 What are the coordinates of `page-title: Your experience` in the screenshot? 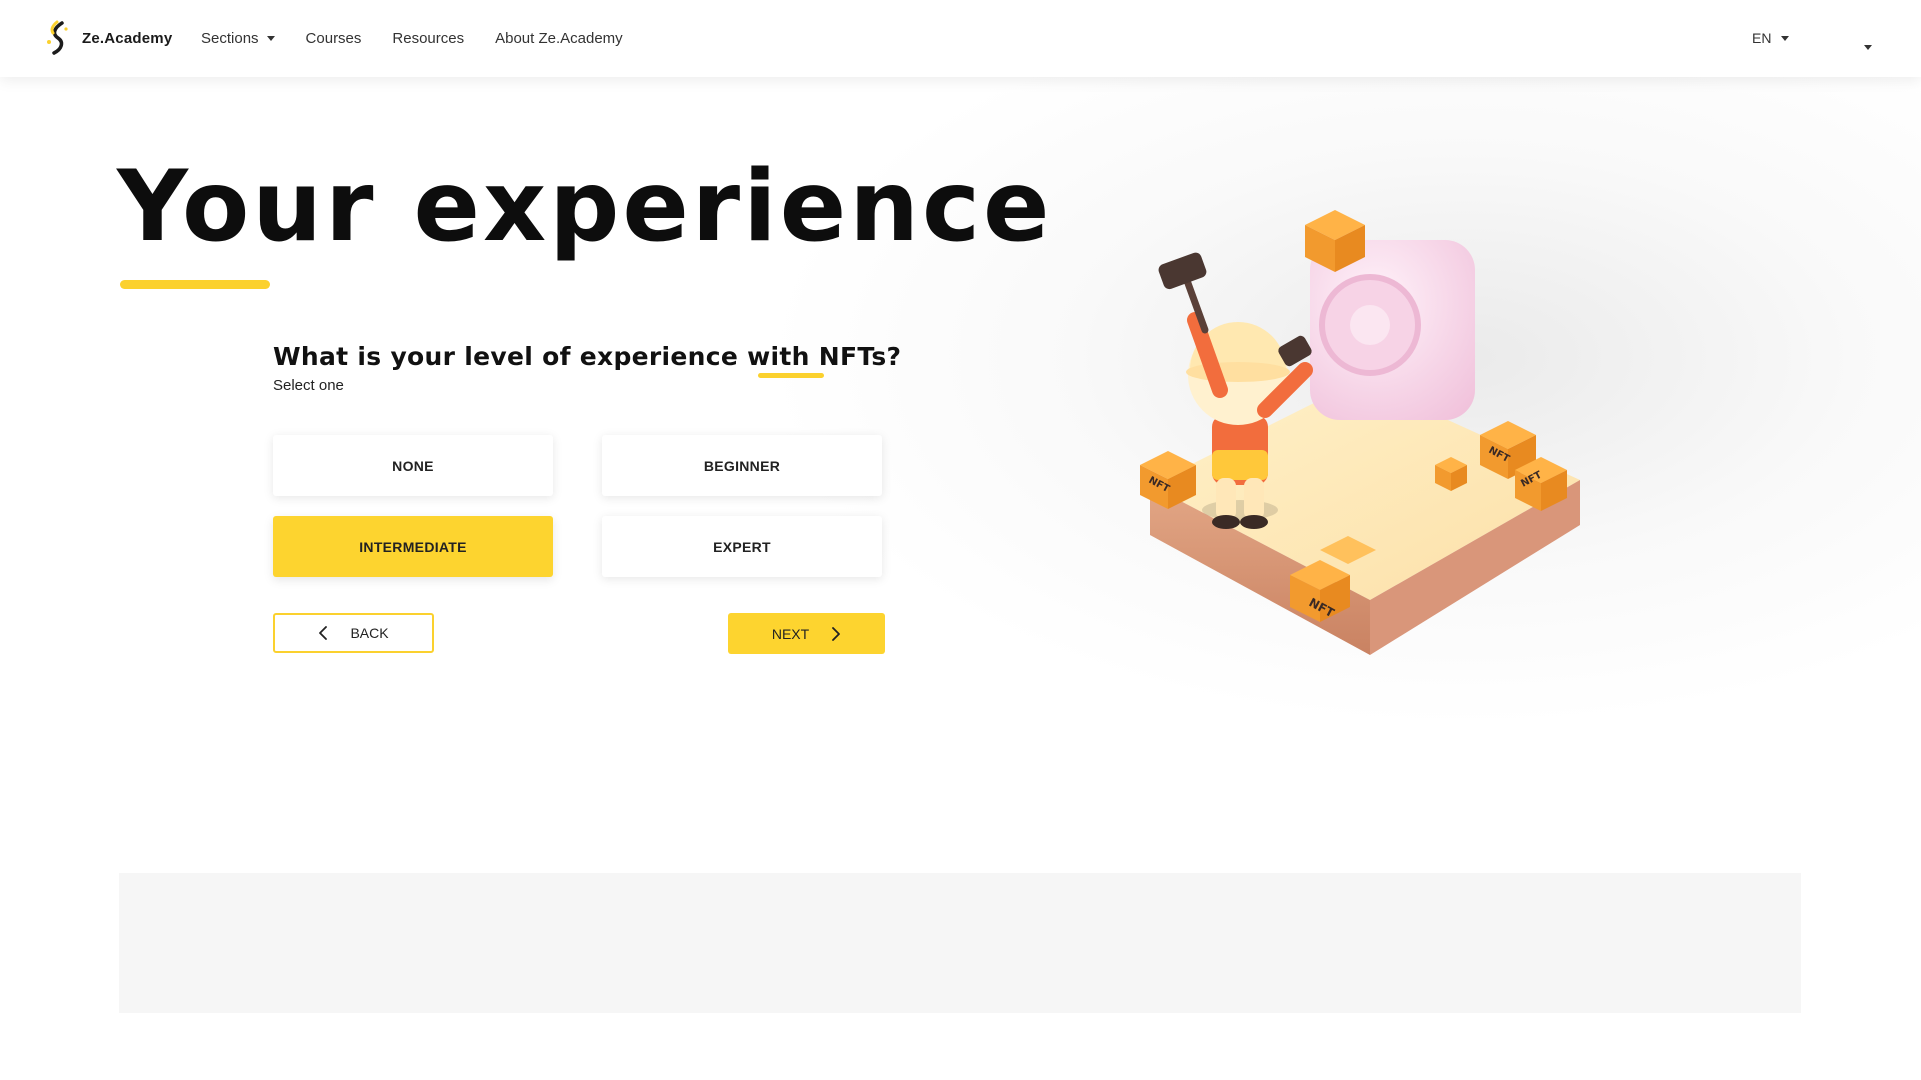 It's located at (585, 207).